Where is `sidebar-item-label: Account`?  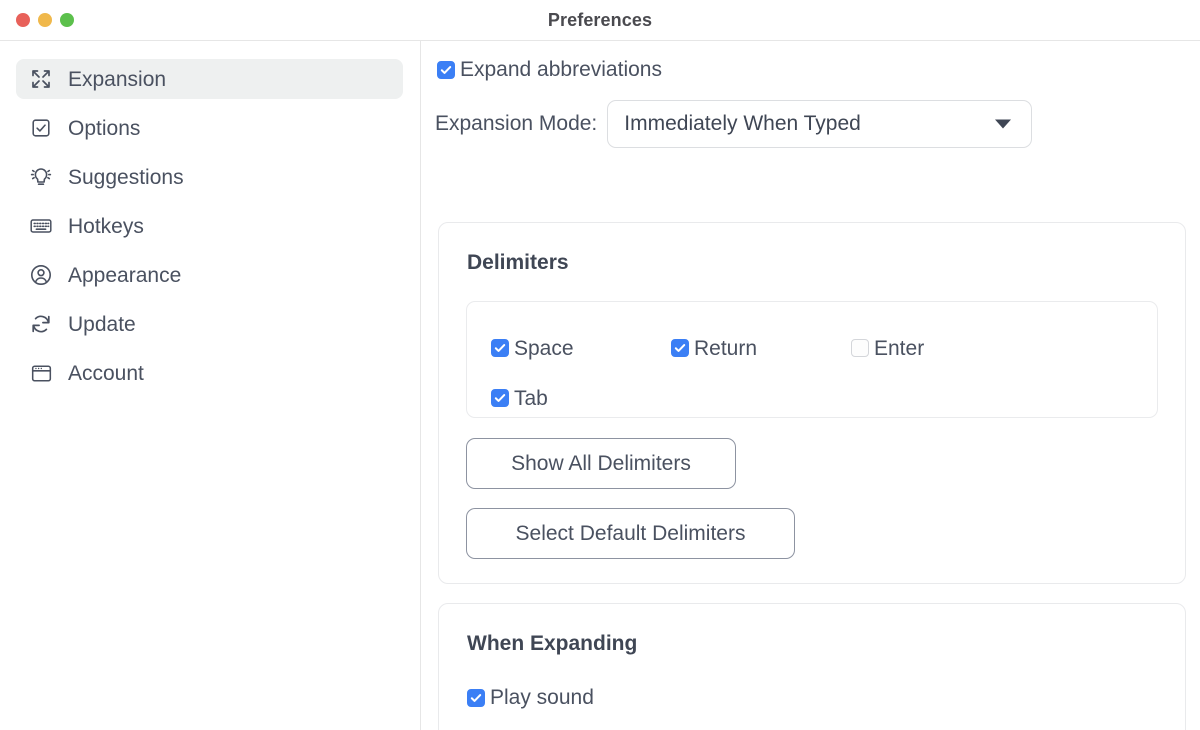 sidebar-item-label: Account is located at coordinates (106, 373).